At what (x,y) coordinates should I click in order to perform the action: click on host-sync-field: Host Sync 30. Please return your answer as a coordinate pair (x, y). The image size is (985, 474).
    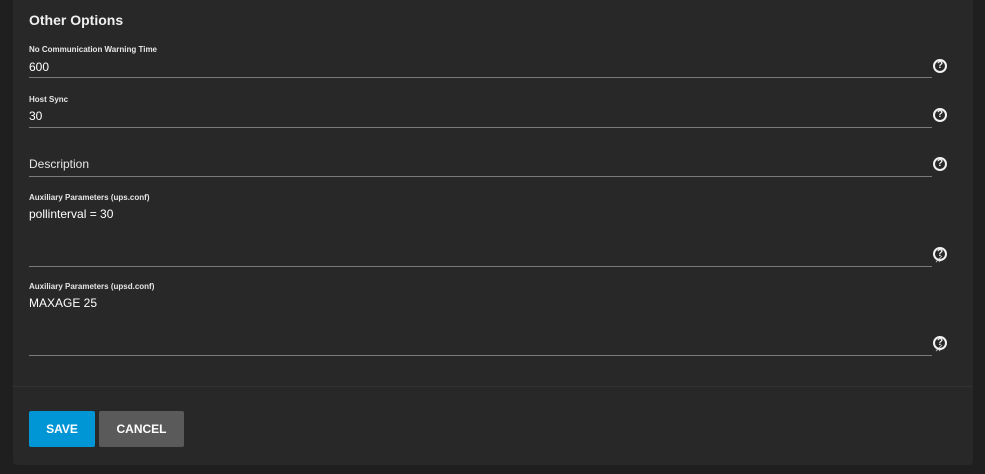
    Looking at the image, I should click on (480, 111).